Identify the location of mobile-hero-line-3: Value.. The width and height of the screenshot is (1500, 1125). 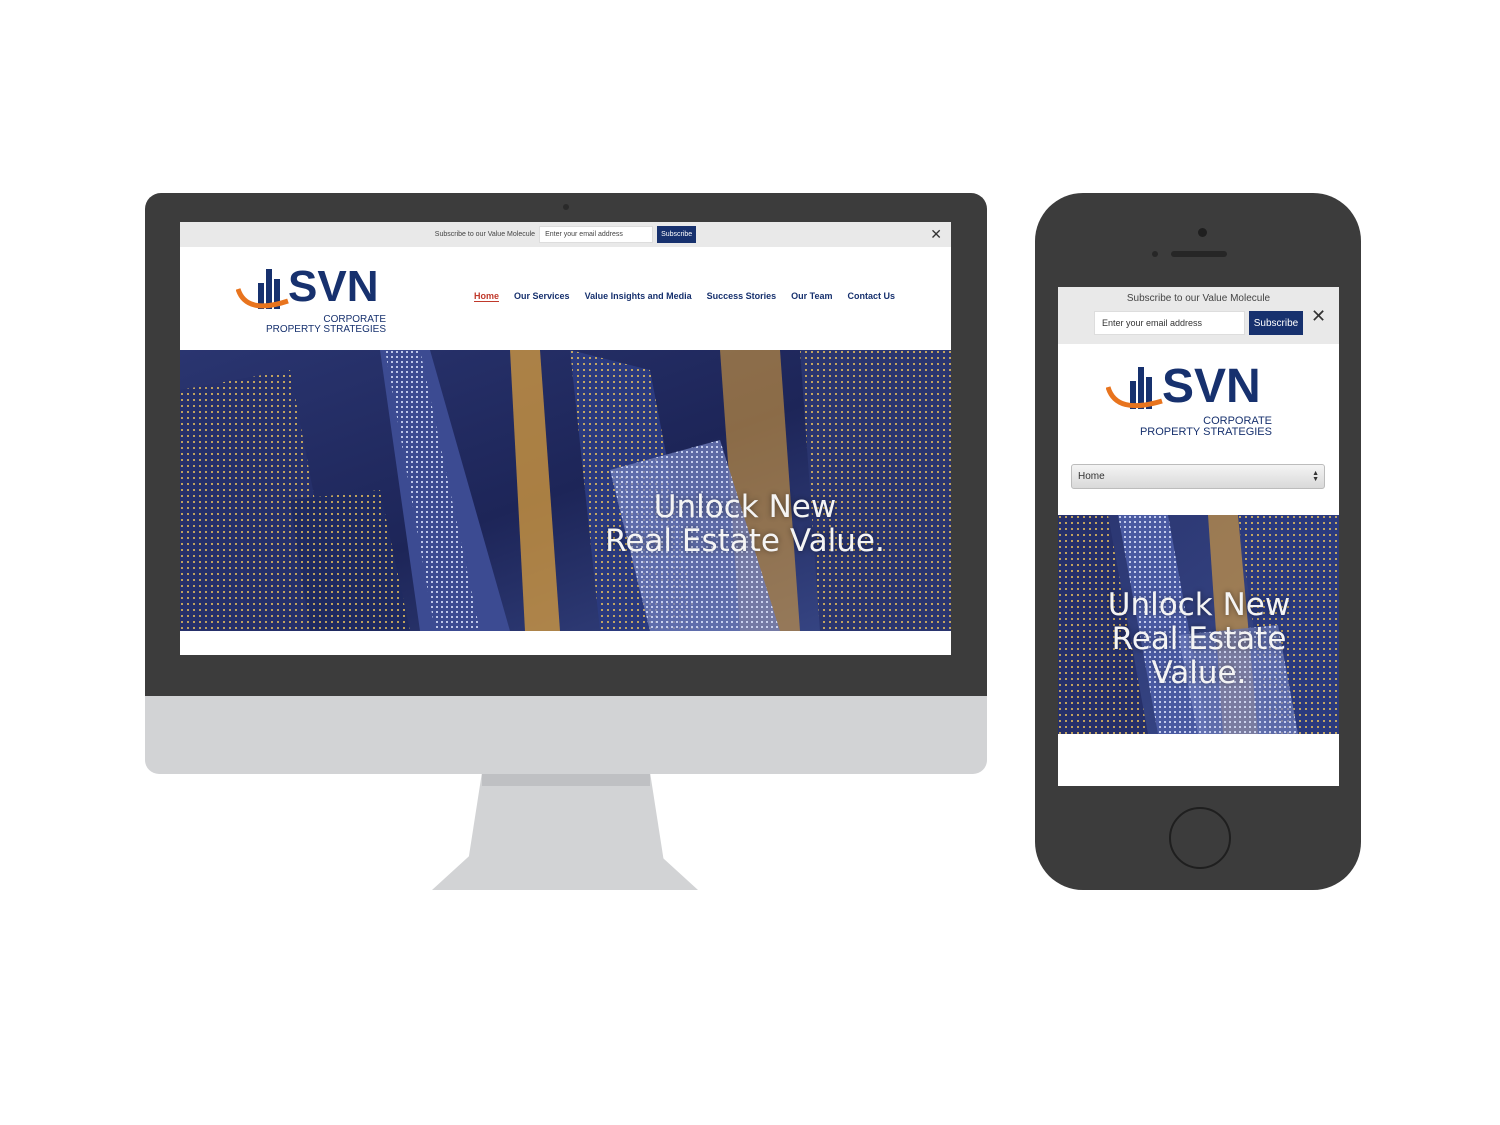
(1199, 673).